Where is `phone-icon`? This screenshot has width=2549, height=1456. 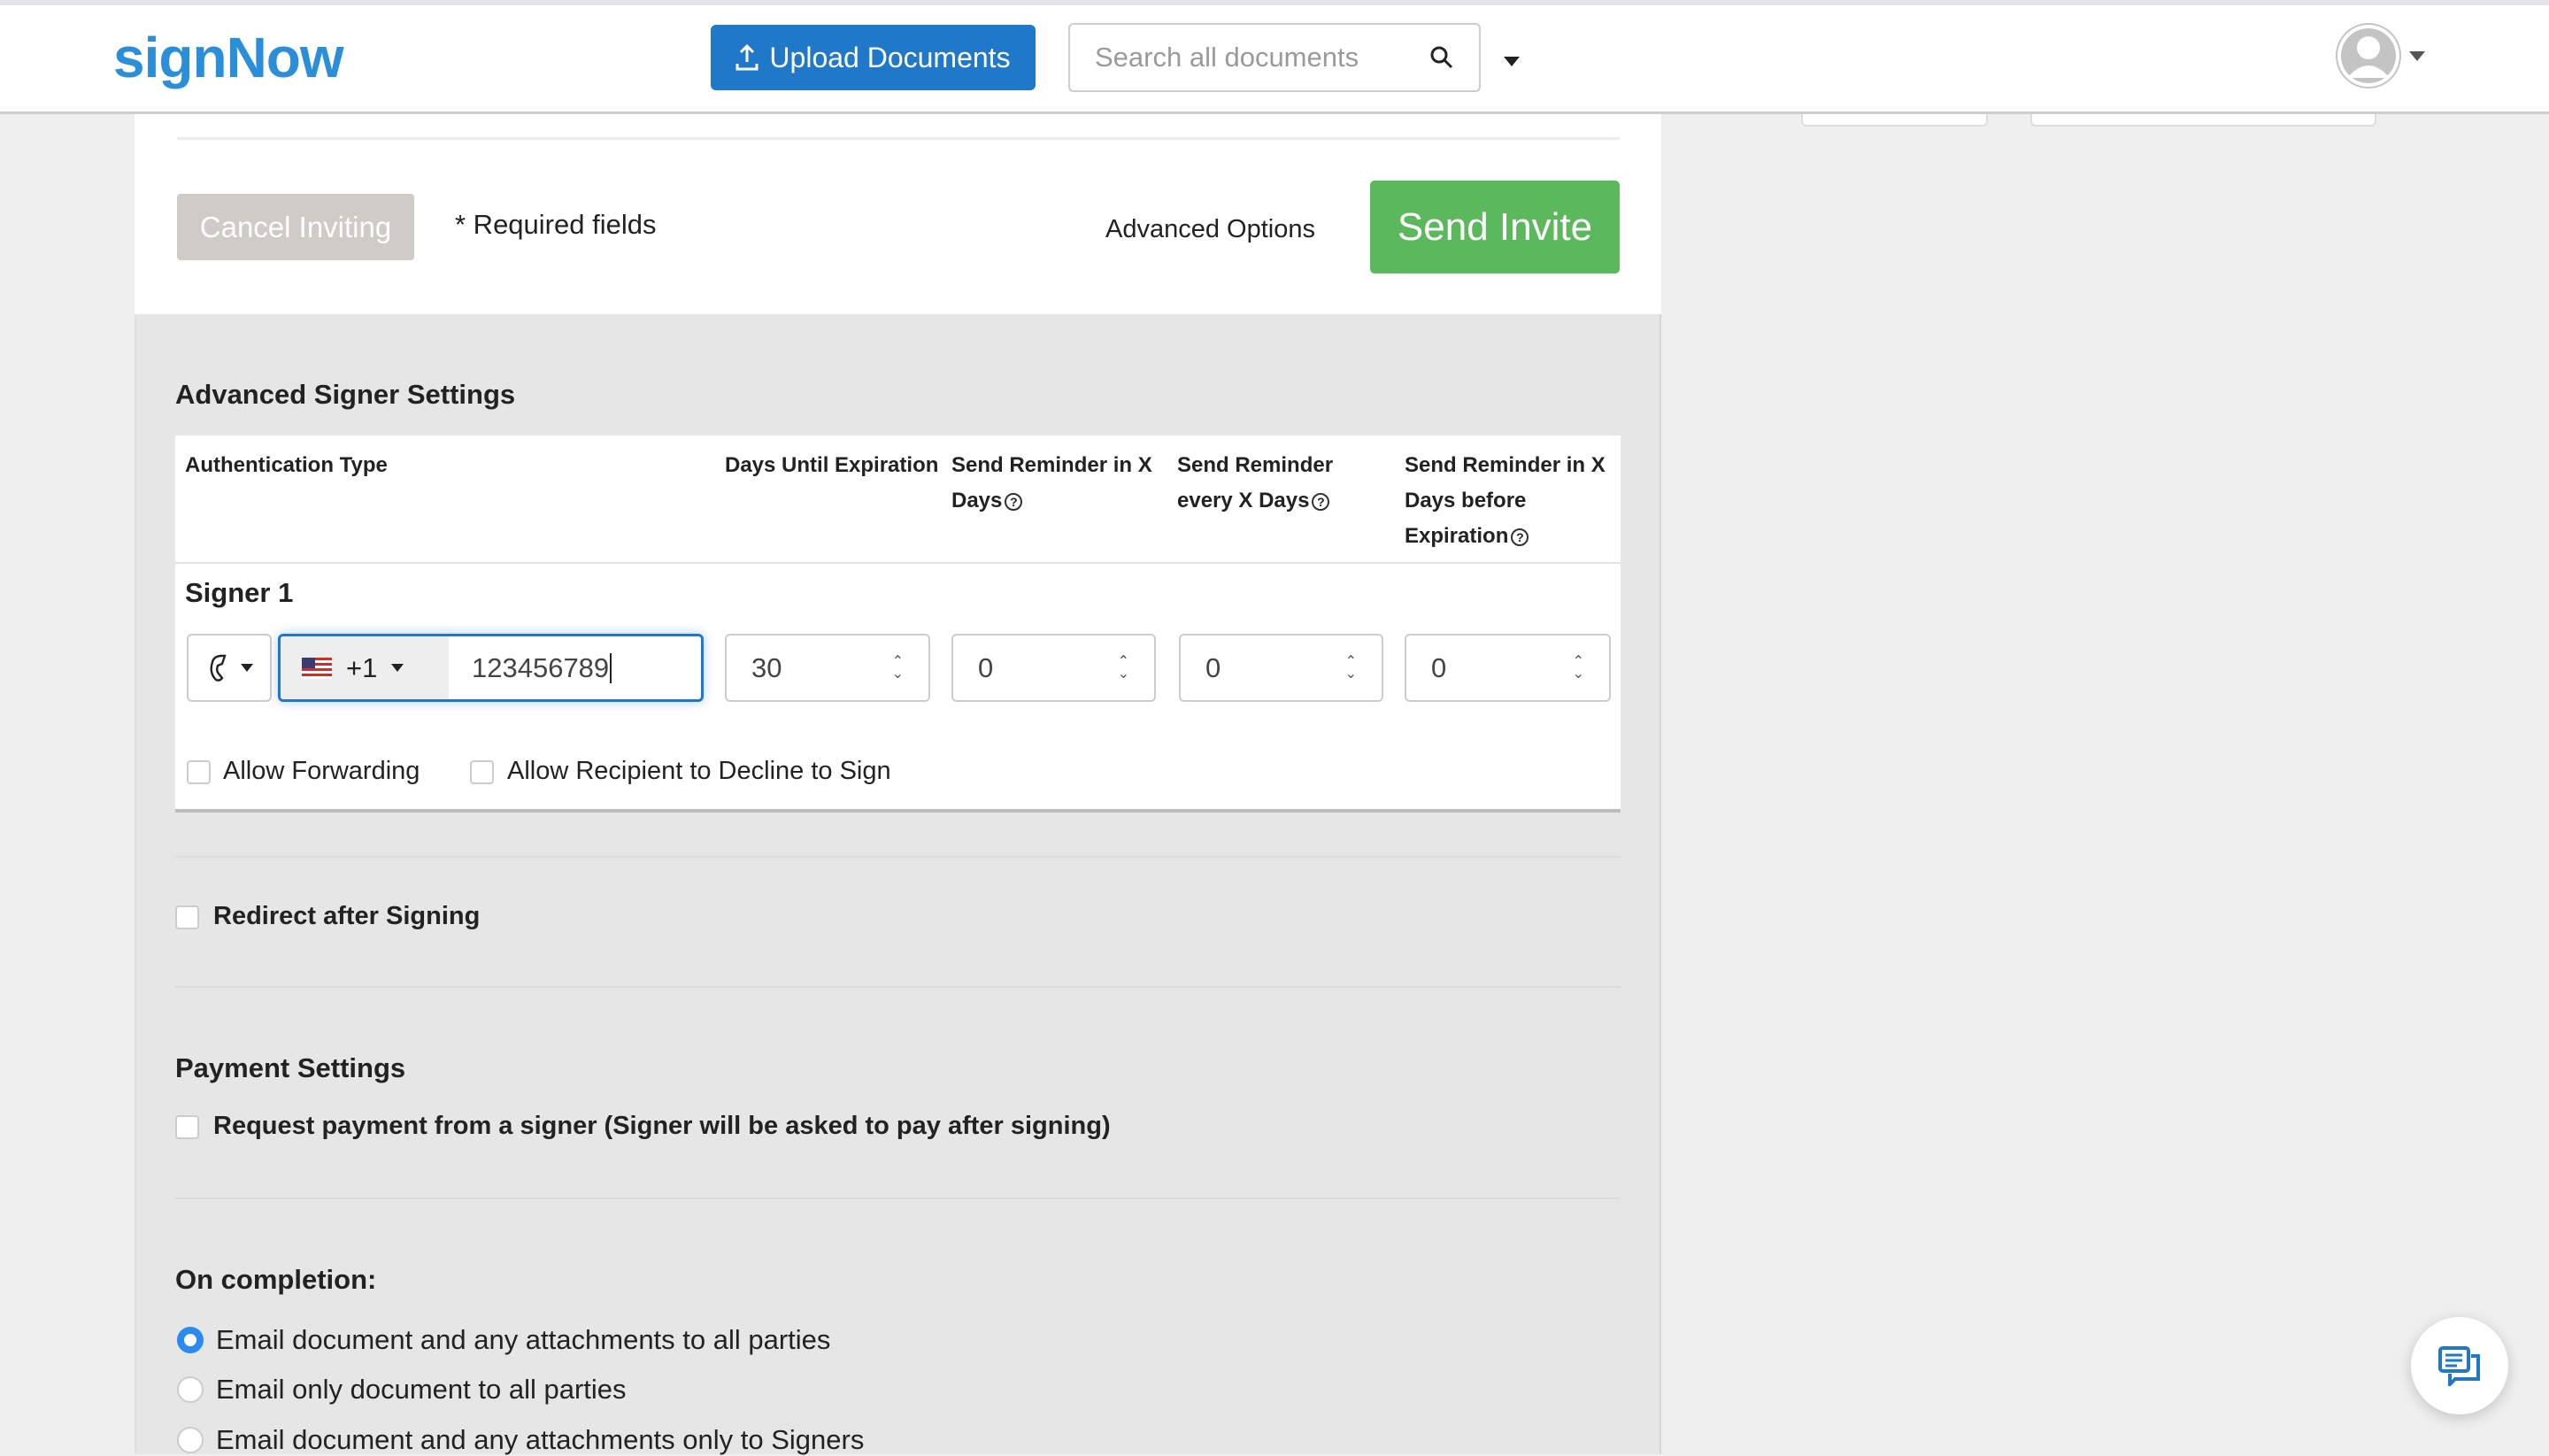 phone-icon is located at coordinates (219, 668).